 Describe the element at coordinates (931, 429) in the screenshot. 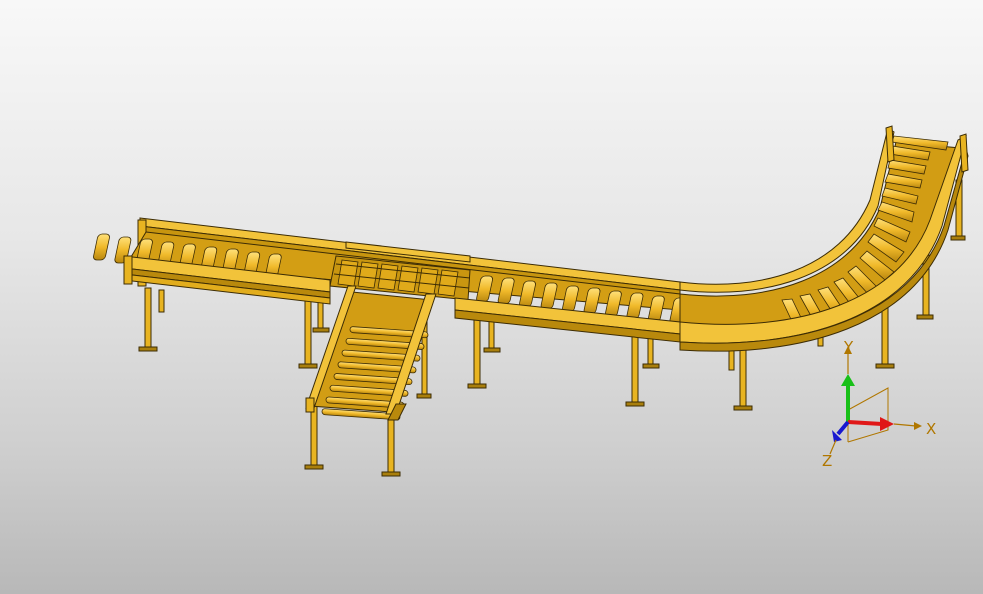

I see `x-axis-label: X` at that location.